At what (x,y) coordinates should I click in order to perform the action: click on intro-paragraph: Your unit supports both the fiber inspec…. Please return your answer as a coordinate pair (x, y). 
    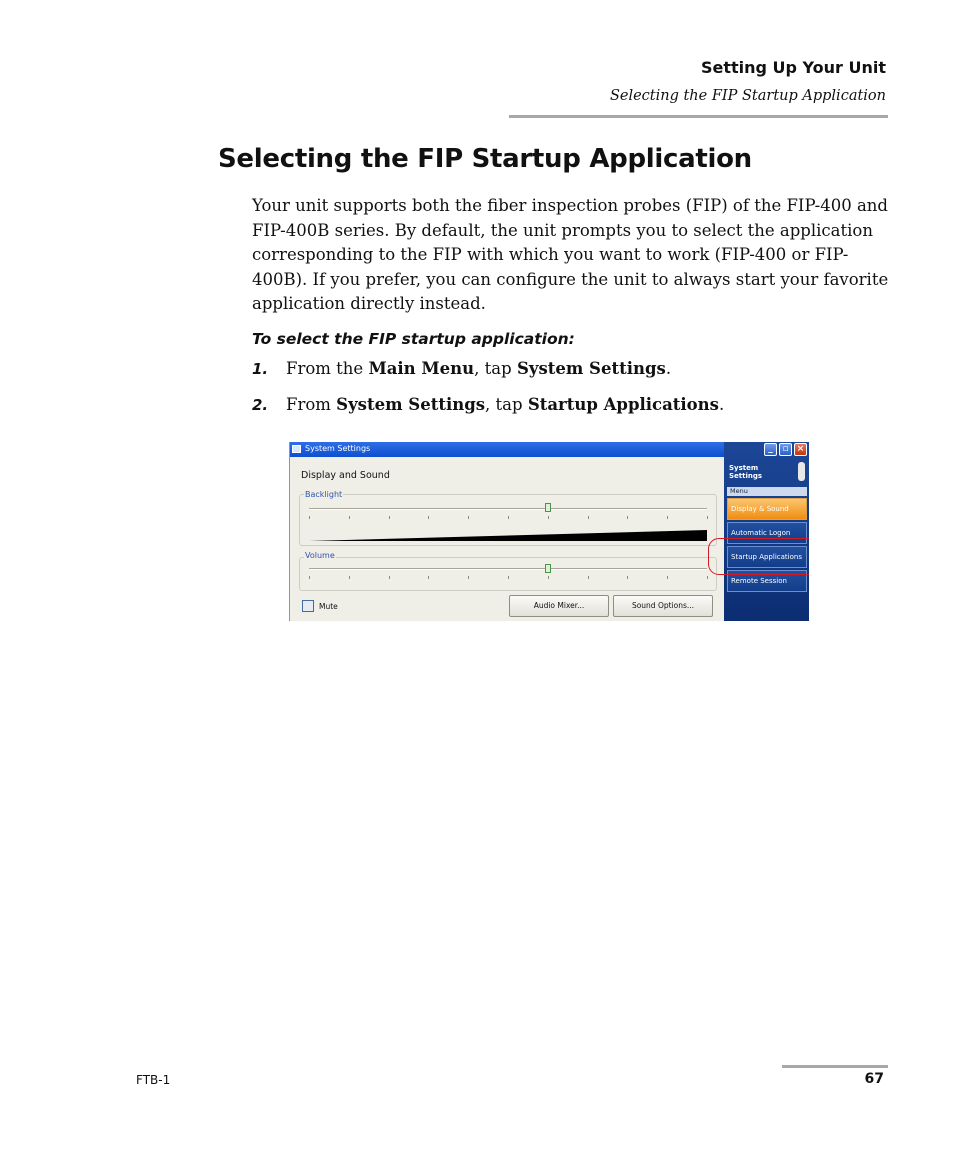
    Looking at the image, I should click on (570, 255).